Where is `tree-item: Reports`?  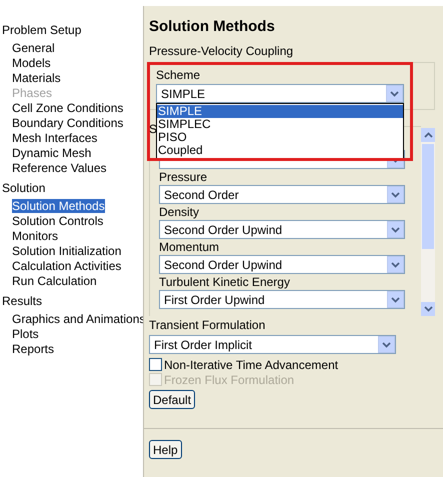
tree-item: Reports is located at coordinates (33, 349).